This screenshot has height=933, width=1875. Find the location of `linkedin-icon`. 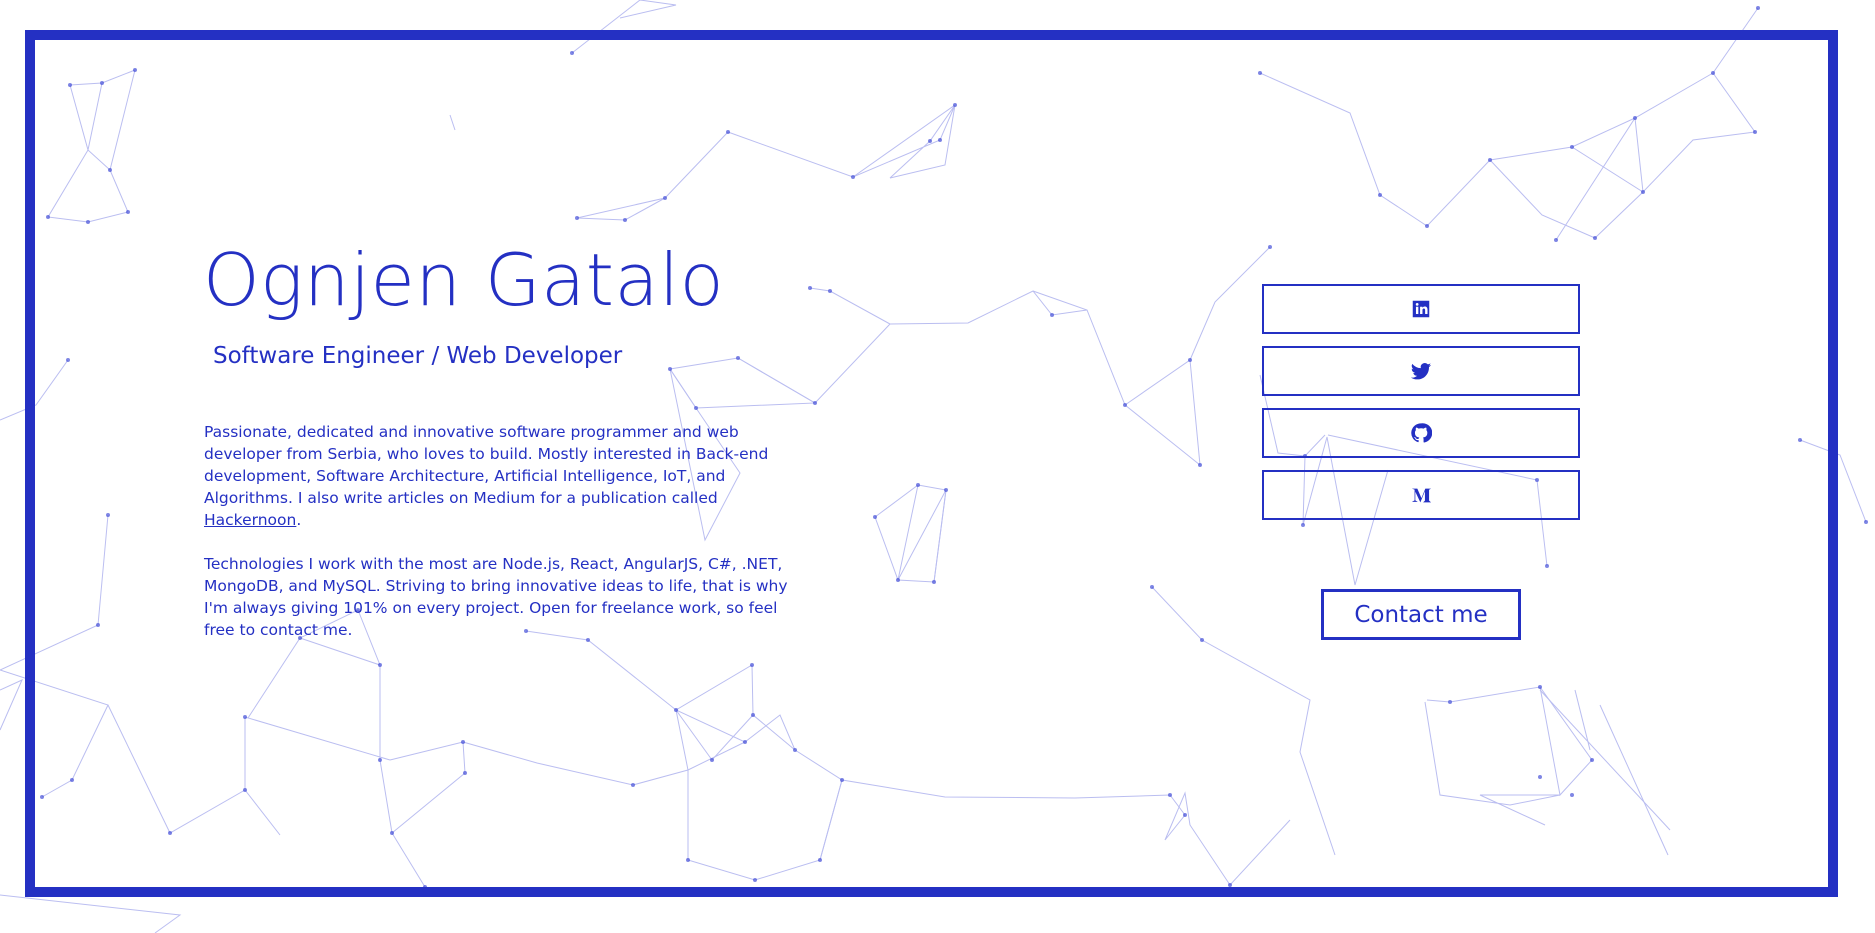

linkedin-icon is located at coordinates (1421, 309).